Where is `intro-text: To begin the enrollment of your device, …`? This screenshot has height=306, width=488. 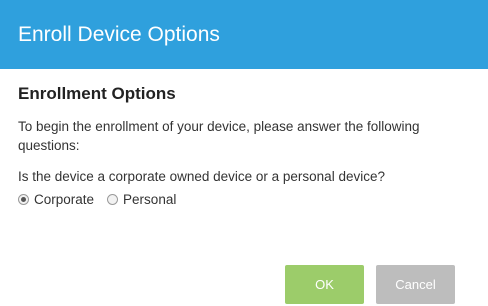
intro-text: To begin the enrollment of your device, … is located at coordinates (219, 136).